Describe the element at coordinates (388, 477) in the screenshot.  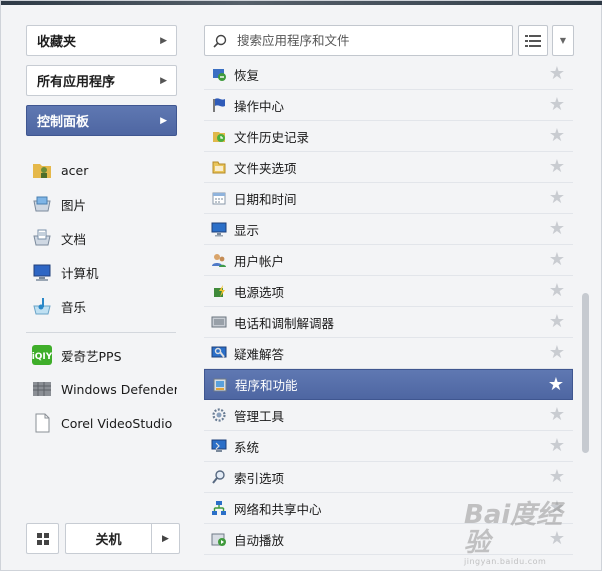
I see `control-panel-item: 索引选项 ★` at that location.